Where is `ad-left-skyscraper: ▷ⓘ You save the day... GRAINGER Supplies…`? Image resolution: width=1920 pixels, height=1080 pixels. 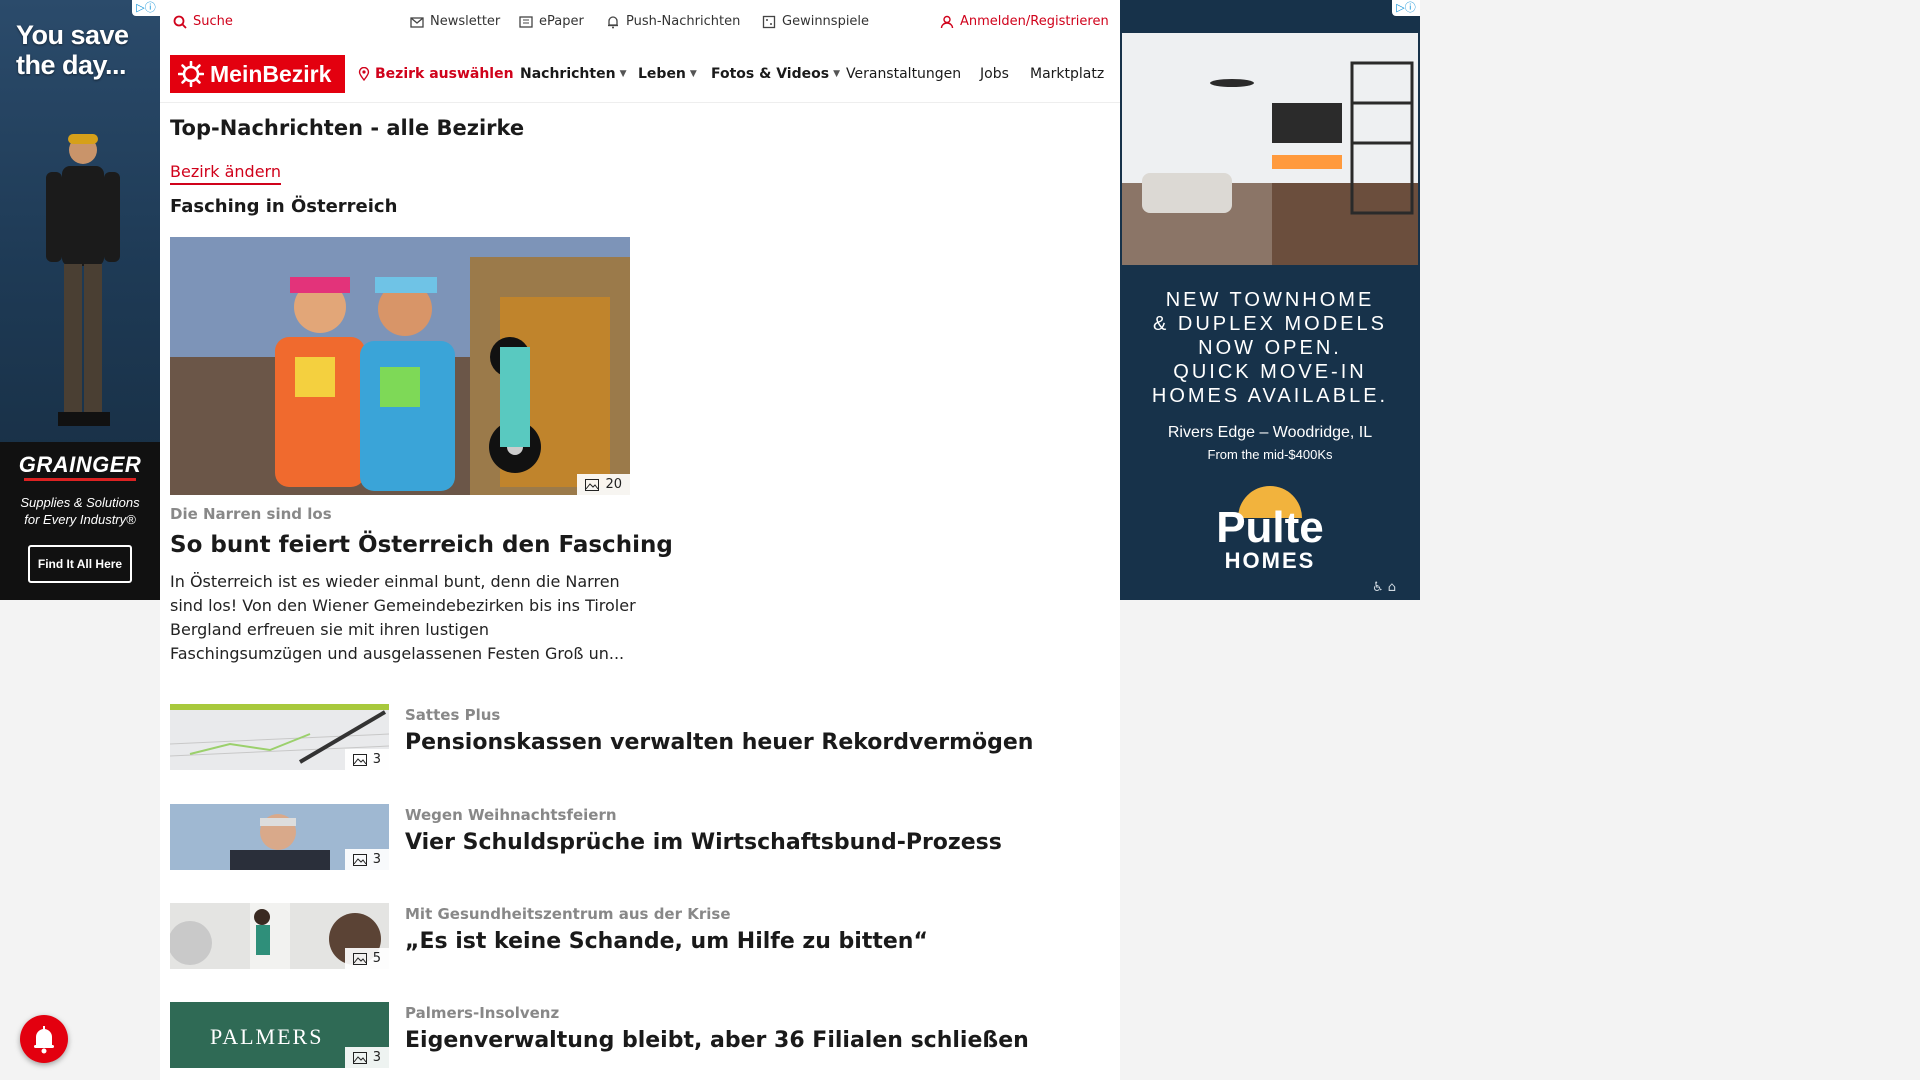 ad-left-skyscraper: ▷ⓘ You save the day... GRAINGER Supplies… is located at coordinates (80, 300).